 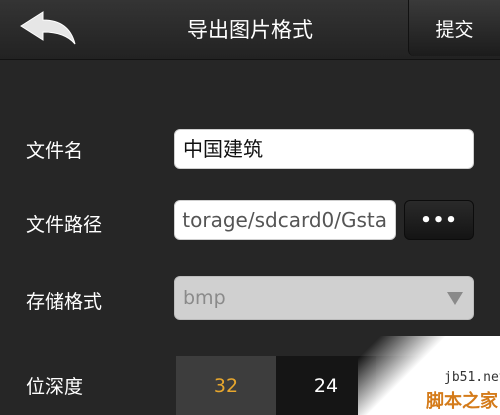 I want to click on dropdown-arrow-icon, so click(x=455, y=298).